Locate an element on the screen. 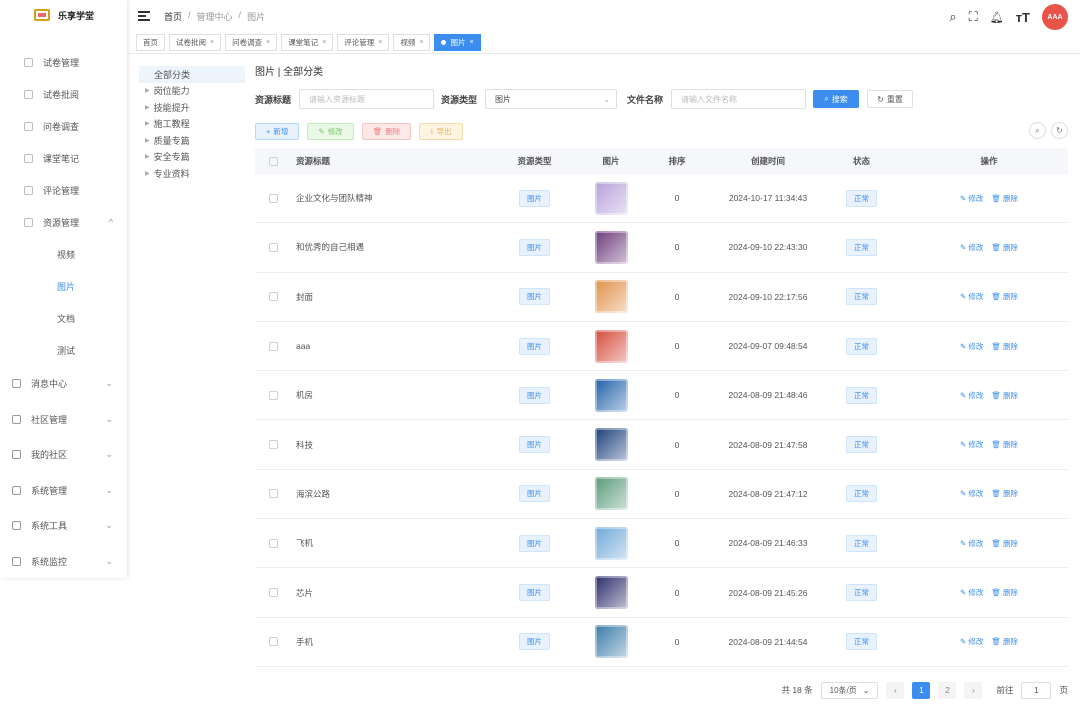 The height and width of the screenshot is (708, 1080). search-button: ⌕ 搜索 is located at coordinates (836, 99).